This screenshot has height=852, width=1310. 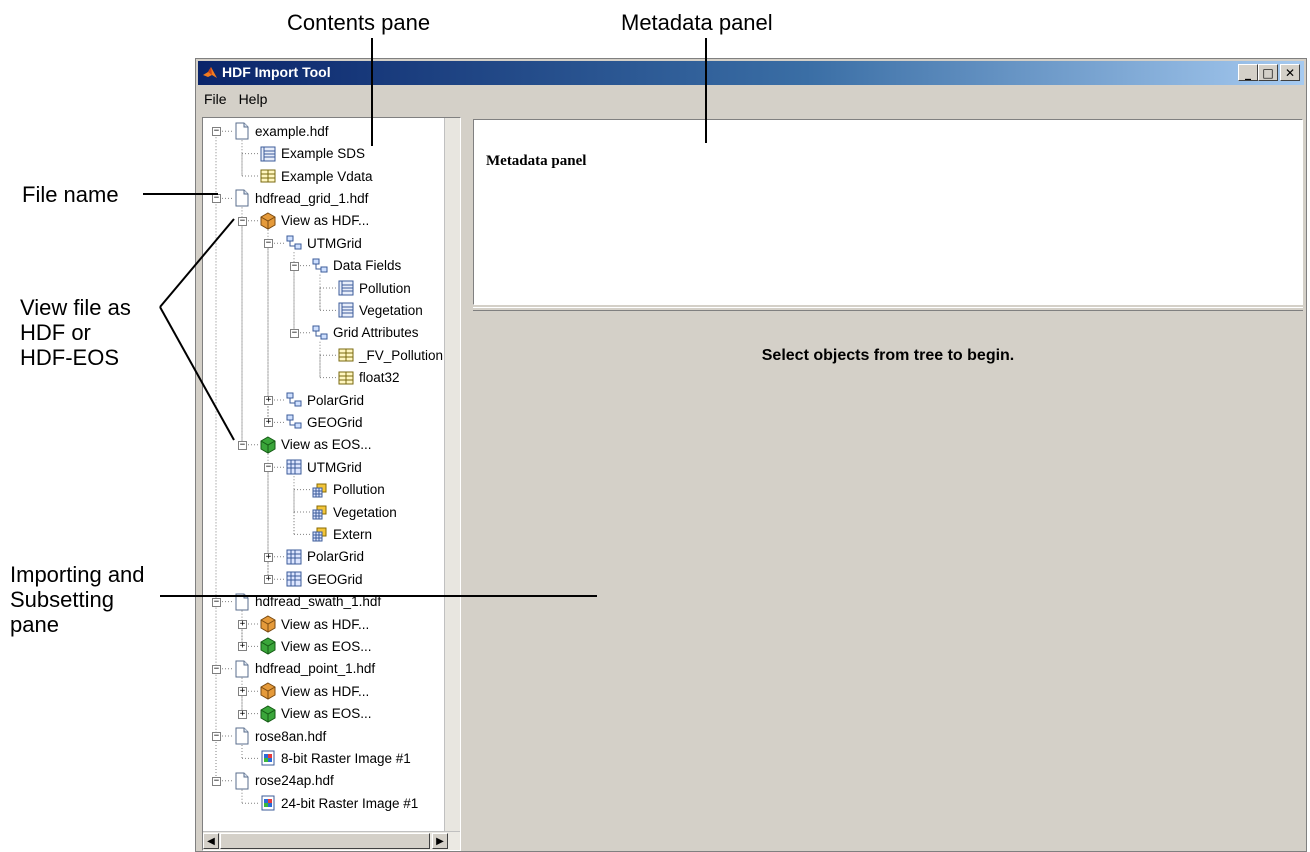 What do you see at coordinates (276, 72) in the screenshot?
I see `window-title: HDF Import Tool` at bounding box center [276, 72].